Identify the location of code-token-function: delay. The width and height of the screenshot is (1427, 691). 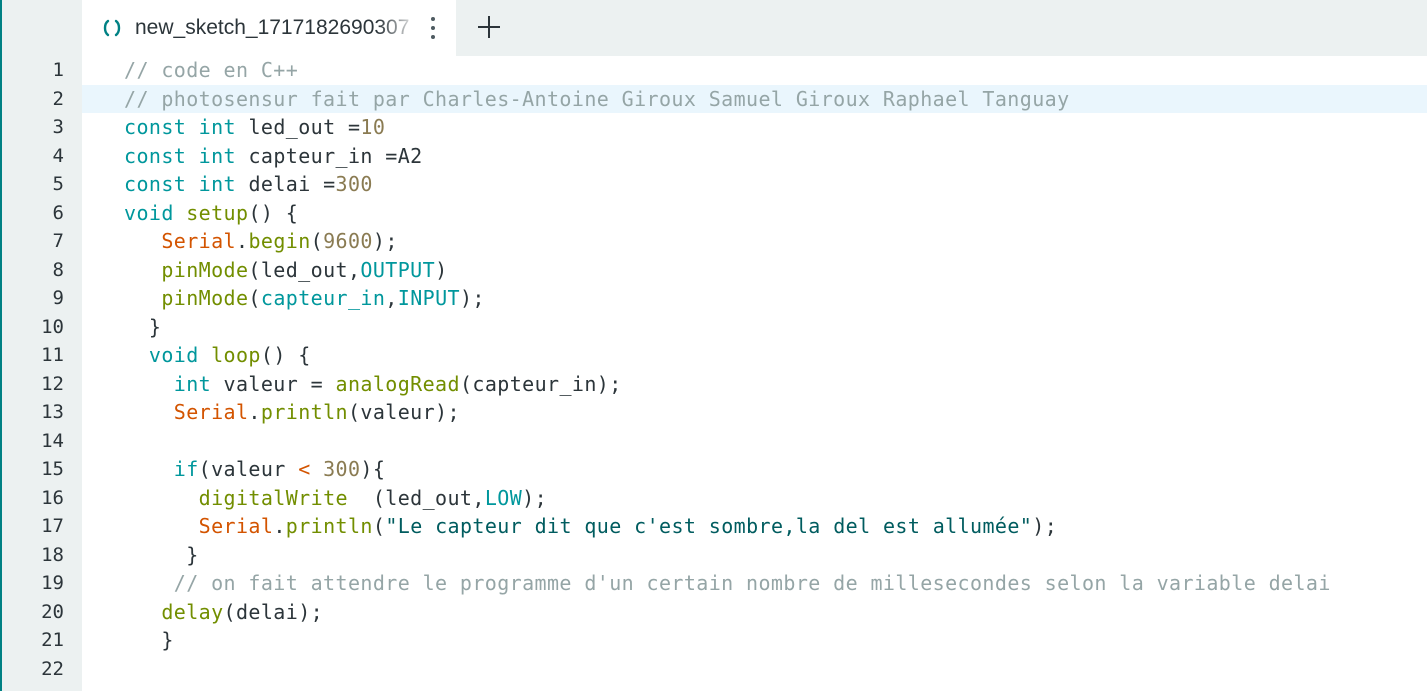
(192, 611).